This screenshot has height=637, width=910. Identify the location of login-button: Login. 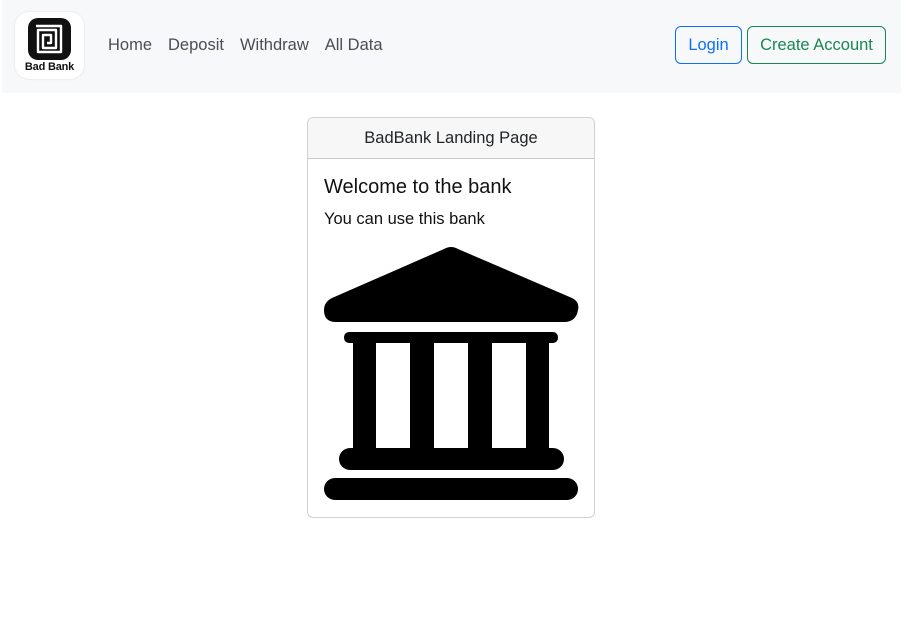
(708, 45).